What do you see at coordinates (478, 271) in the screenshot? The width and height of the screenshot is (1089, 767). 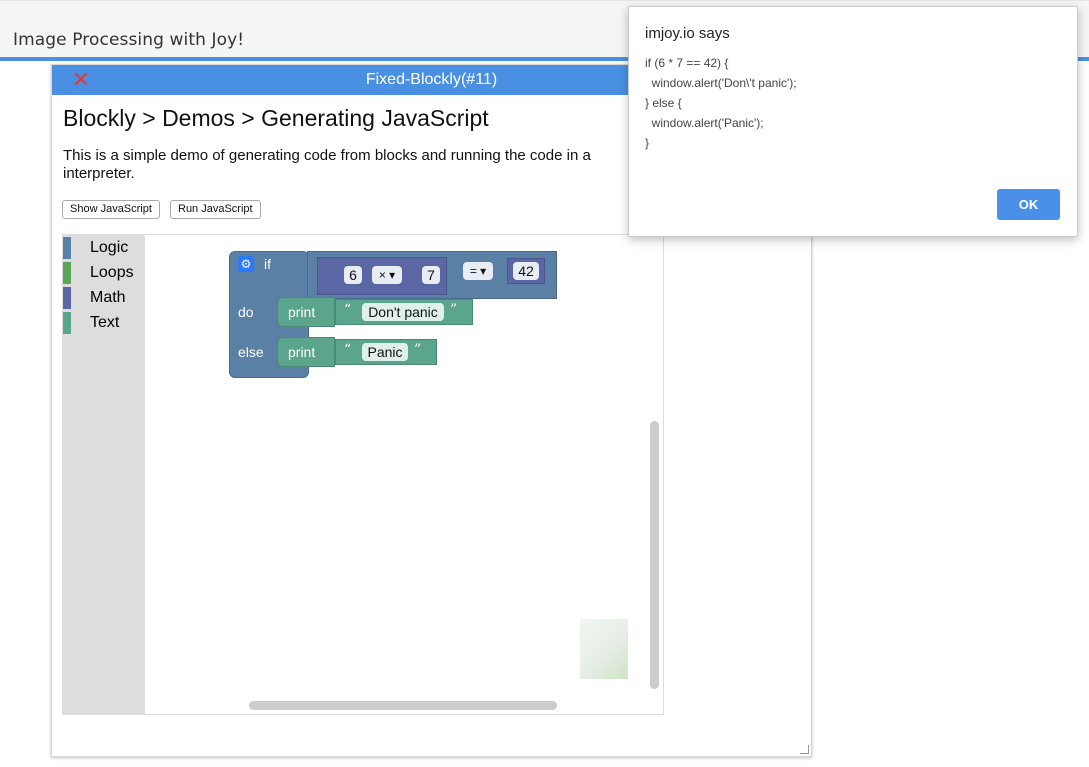 I see `compare-operator-dropdown: = ▾` at bounding box center [478, 271].